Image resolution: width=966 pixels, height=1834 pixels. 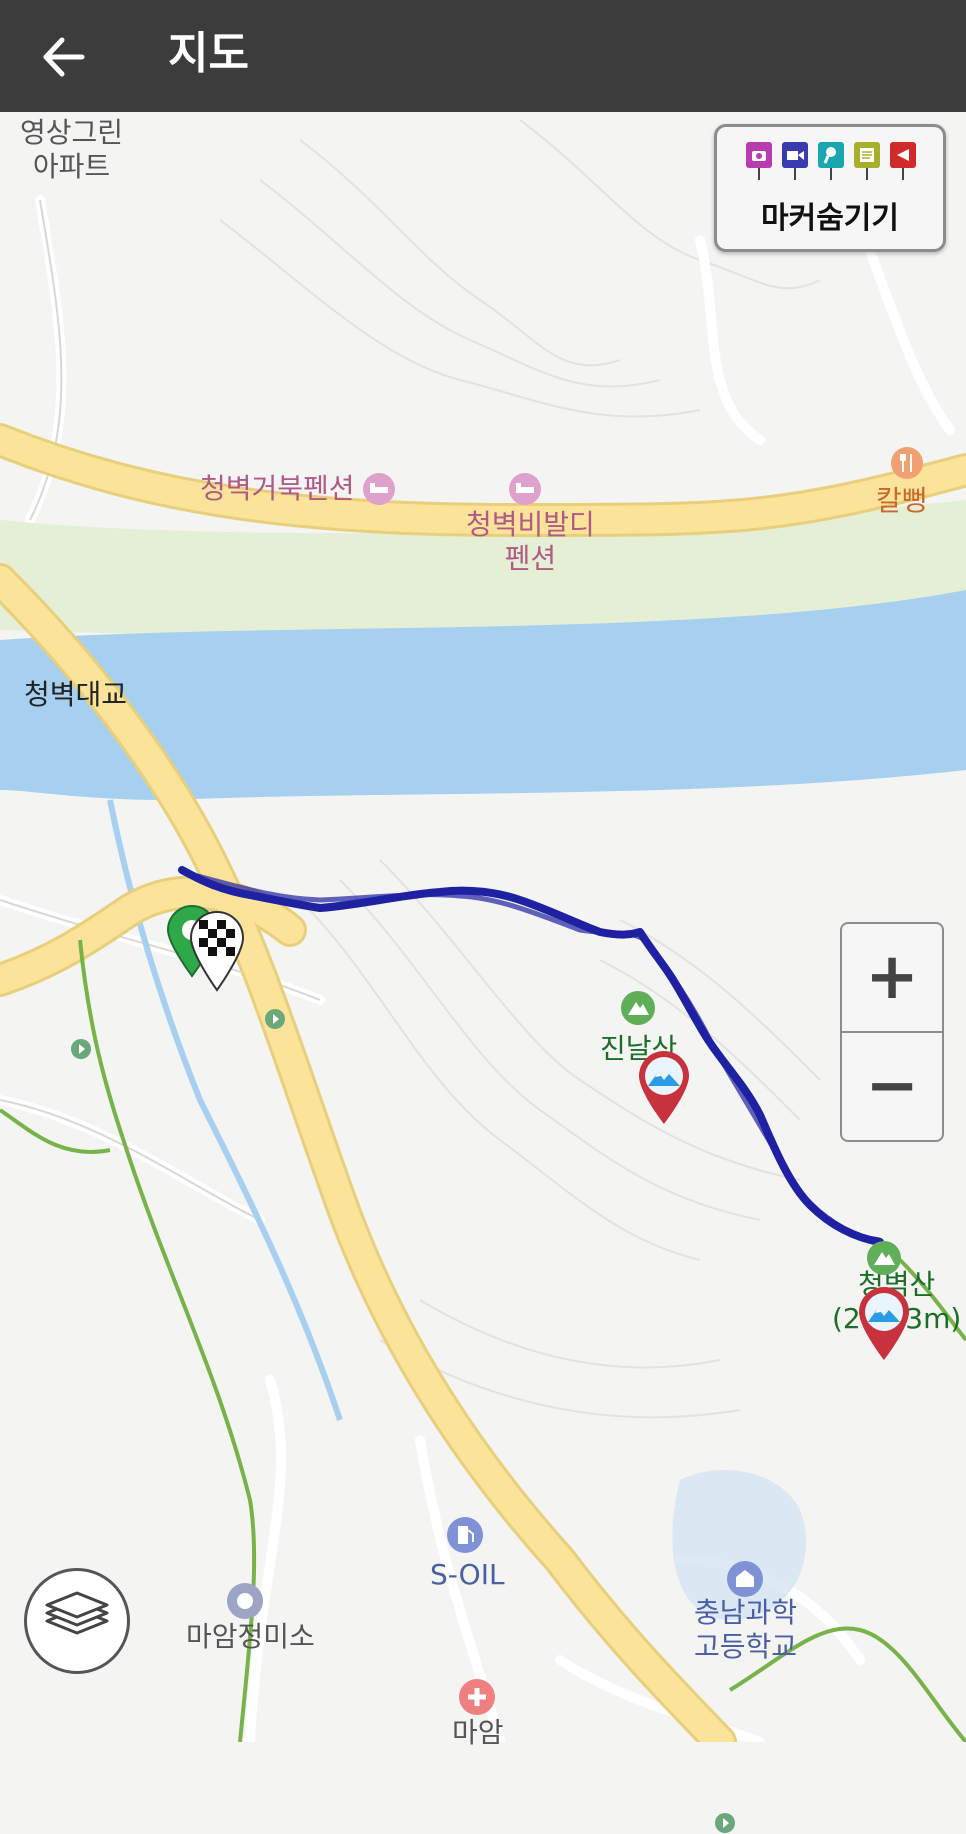 What do you see at coordinates (892, 1032) in the screenshot?
I see `zoom-controls: + −` at bounding box center [892, 1032].